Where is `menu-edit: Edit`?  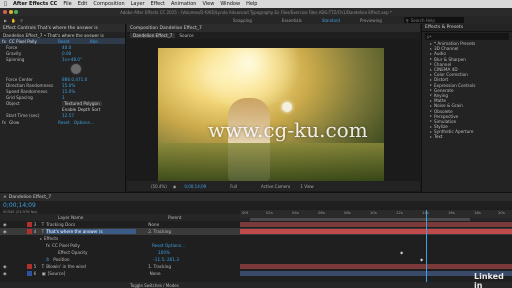
menu-edit: Edit is located at coordinates (83, 4).